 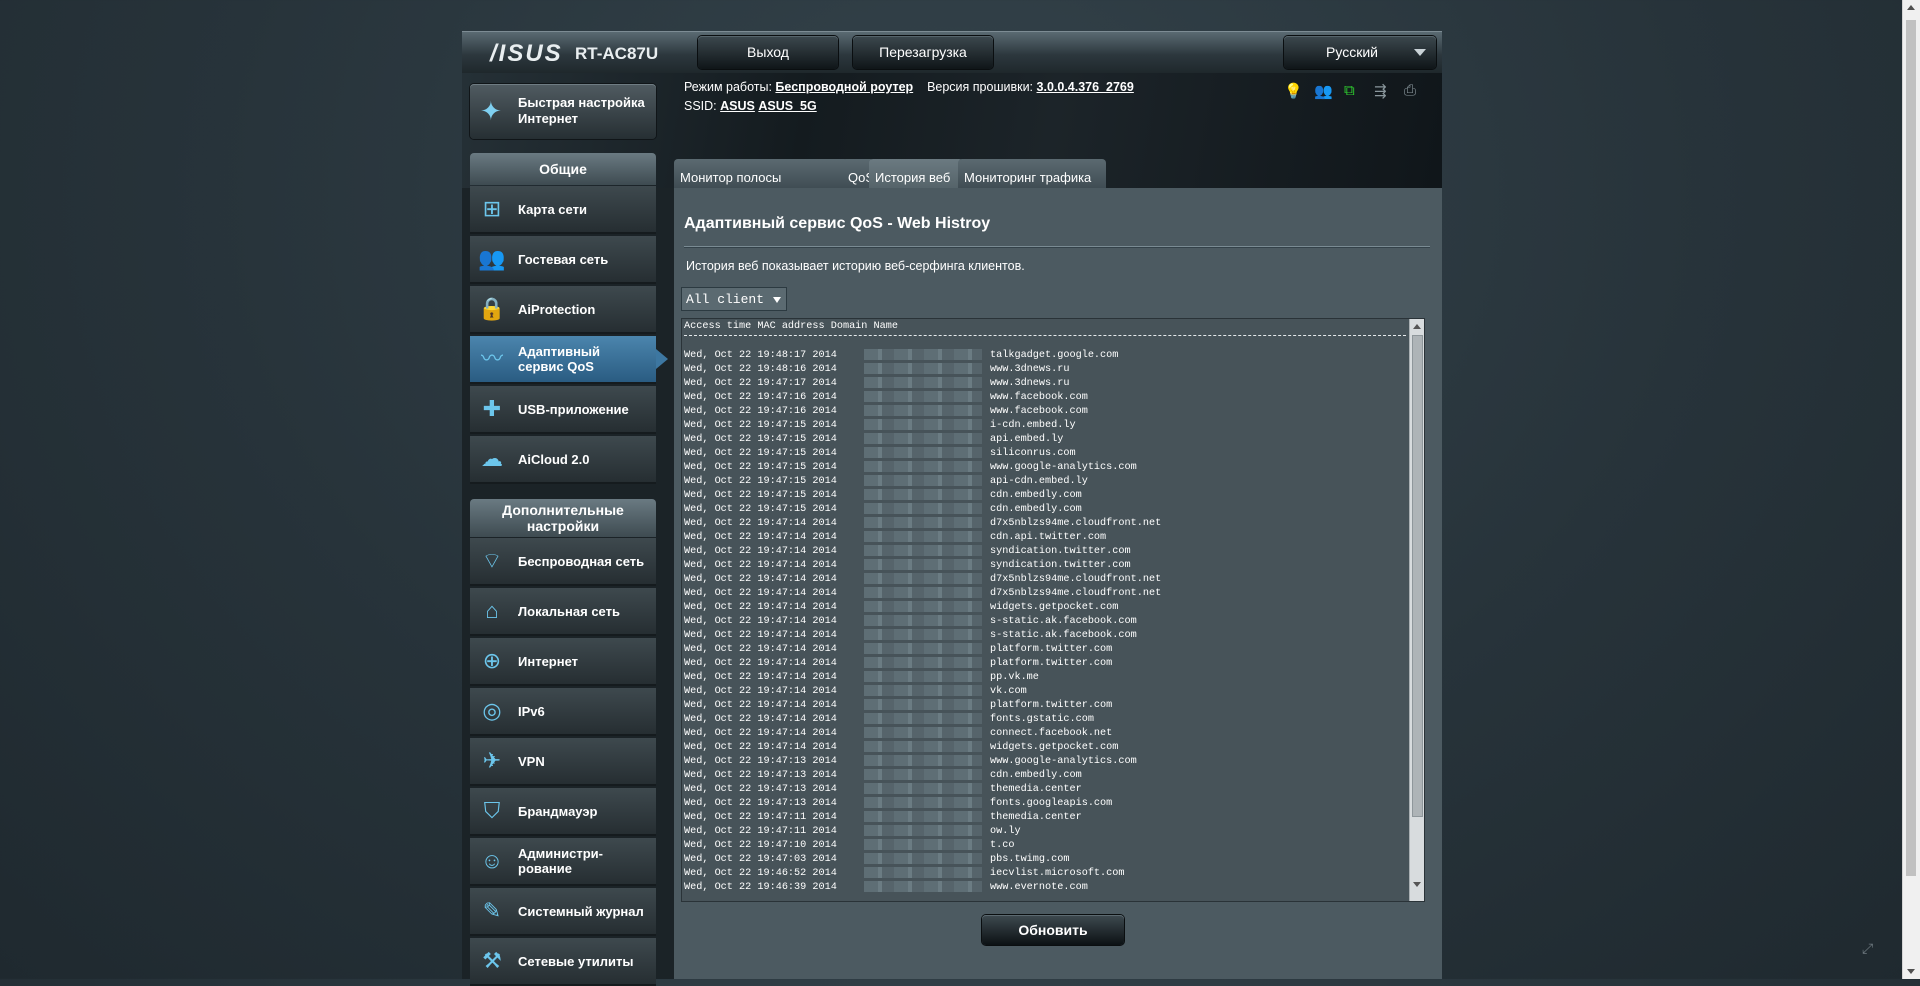 I want to click on sidebar-item-network-map: ⊞ Карта сети, so click(x=563, y=210).